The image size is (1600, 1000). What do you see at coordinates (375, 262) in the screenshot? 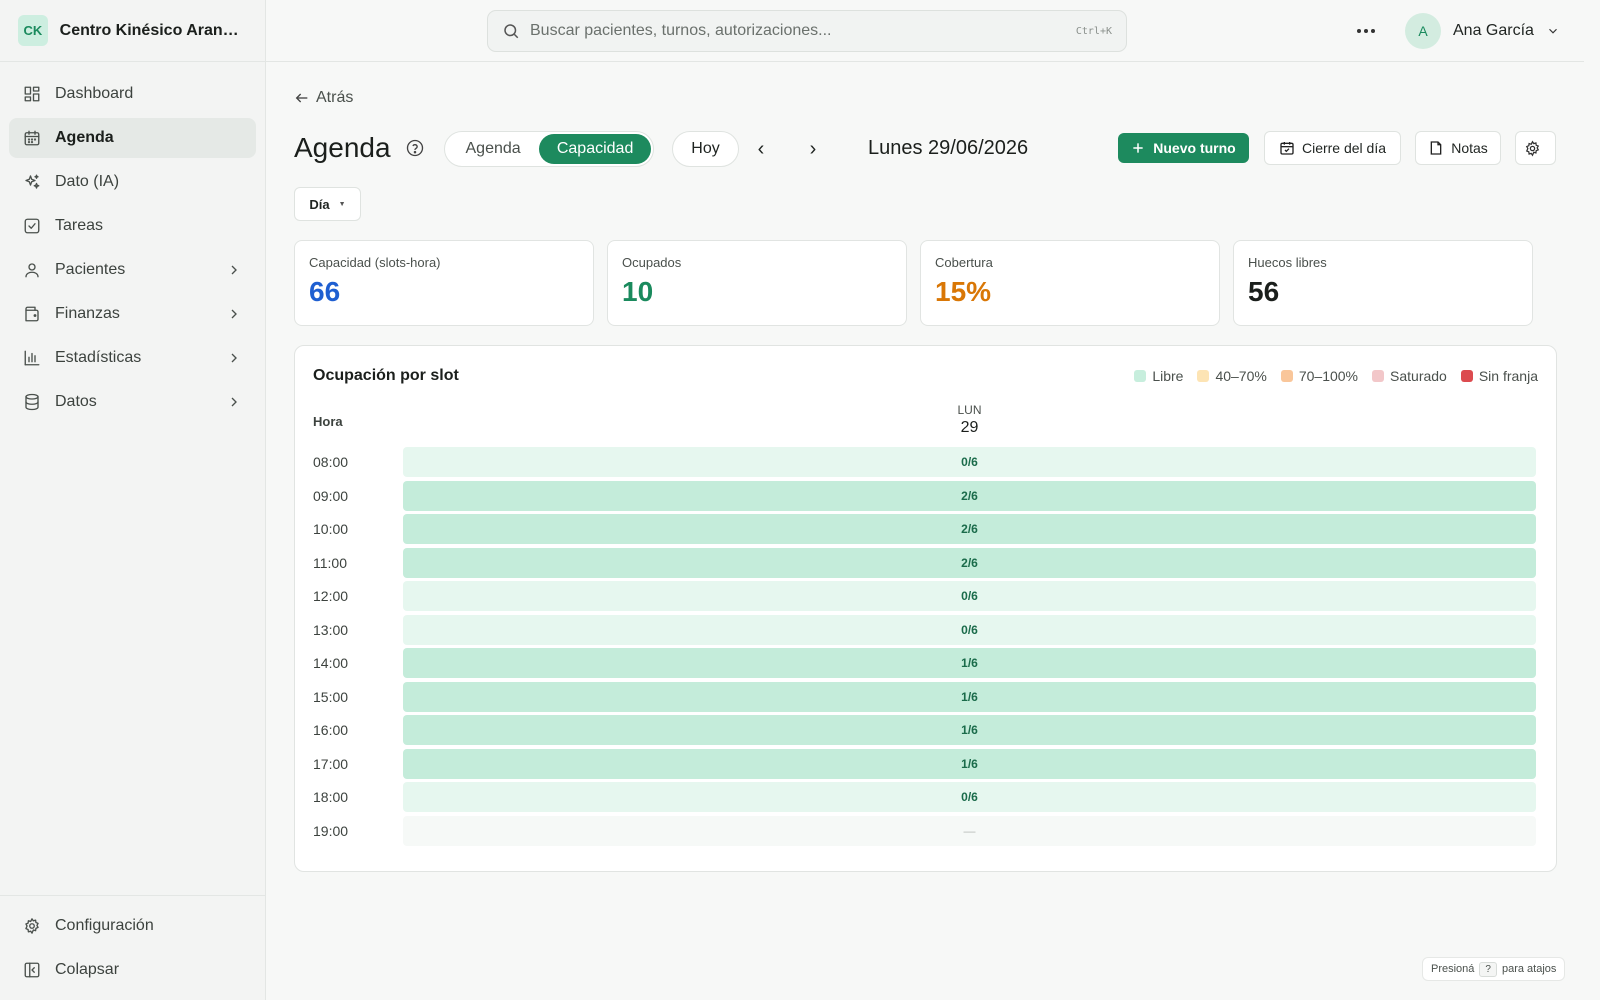
I see `stat-label: Capacidad (slots-hora)` at bounding box center [375, 262].